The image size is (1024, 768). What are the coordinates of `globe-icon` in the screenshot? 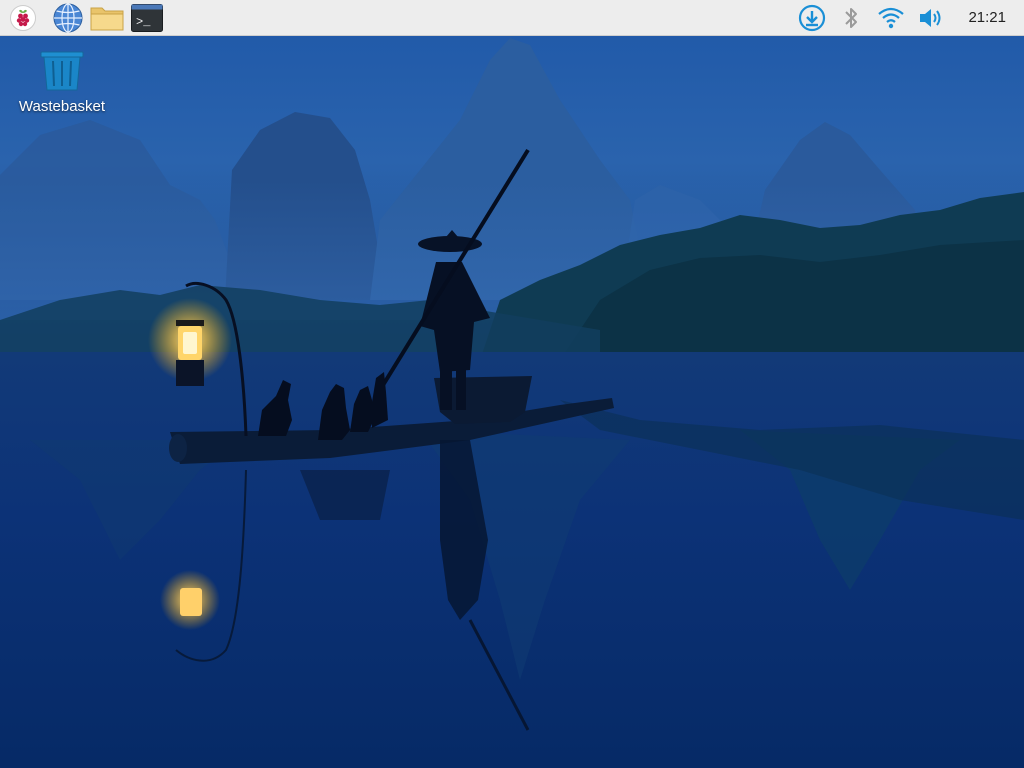 It's located at (68, 17).